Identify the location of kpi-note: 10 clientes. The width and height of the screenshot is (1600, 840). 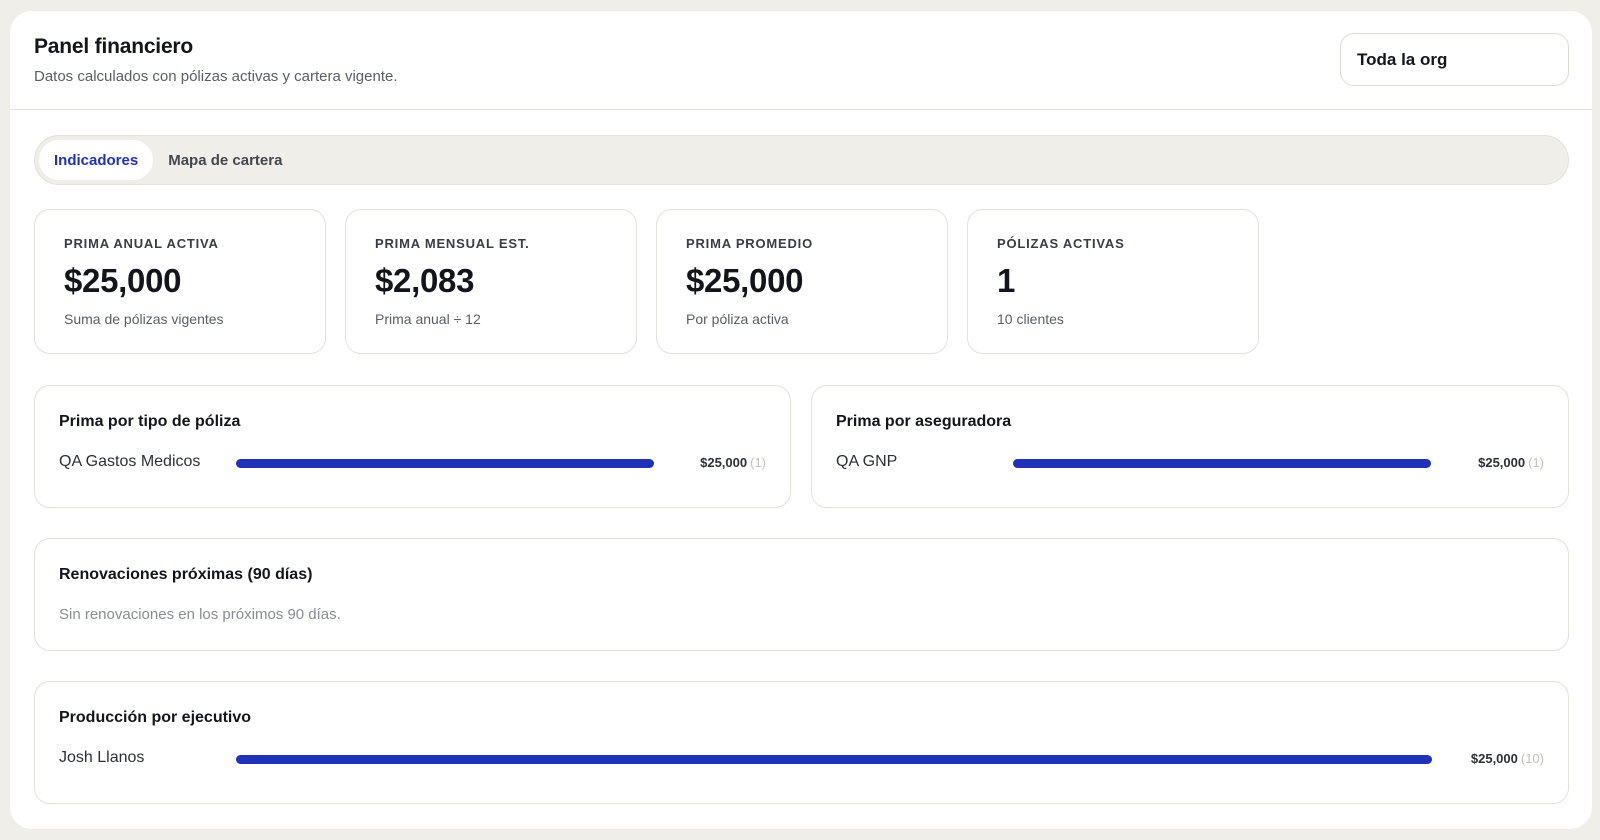
(1030, 319).